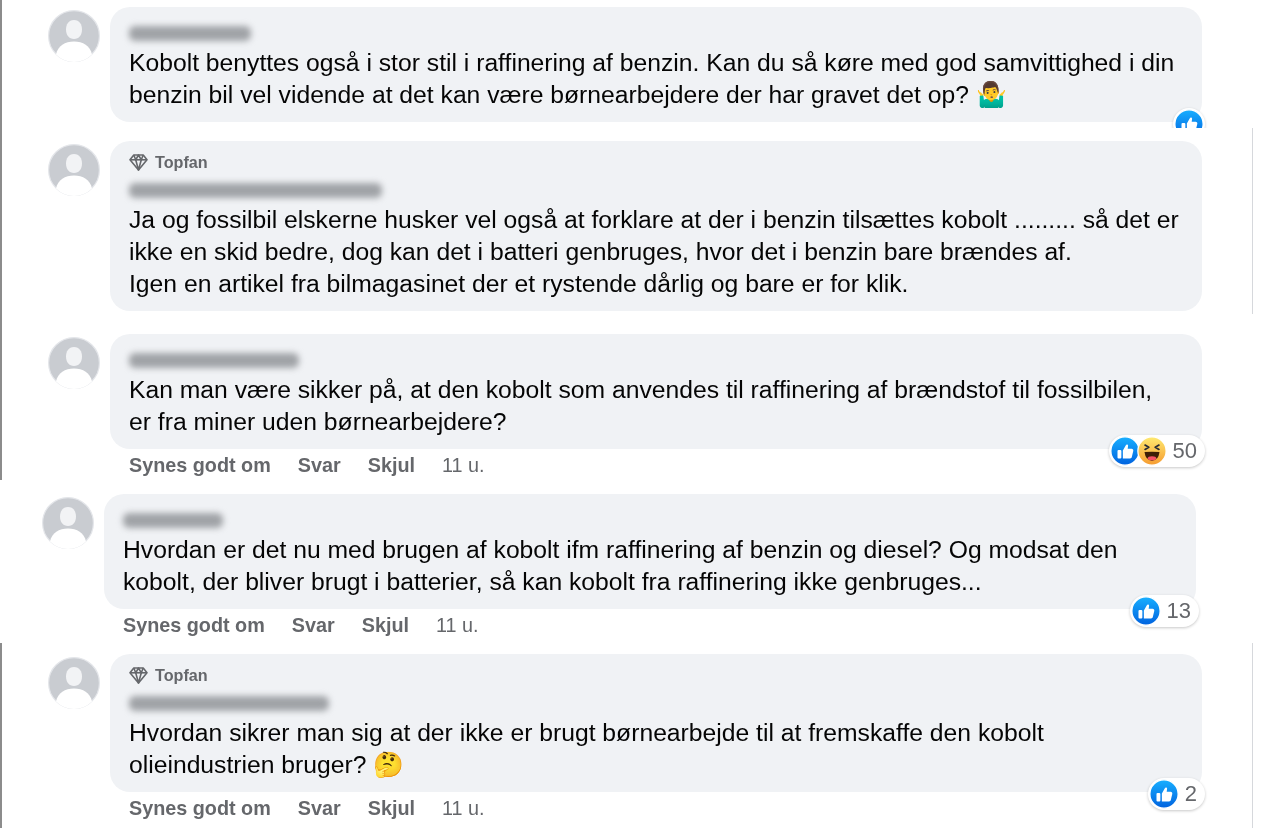 This screenshot has width=1280, height=828. What do you see at coordinates (587, 749) in the screenshot?
I see `comment-text: Hvordan sikrer man sig at der ikke er brugt børnearbejde til at fremskaffe den kobolt olieindustrien bruger? 🤔` at bounding box center [587, 749].